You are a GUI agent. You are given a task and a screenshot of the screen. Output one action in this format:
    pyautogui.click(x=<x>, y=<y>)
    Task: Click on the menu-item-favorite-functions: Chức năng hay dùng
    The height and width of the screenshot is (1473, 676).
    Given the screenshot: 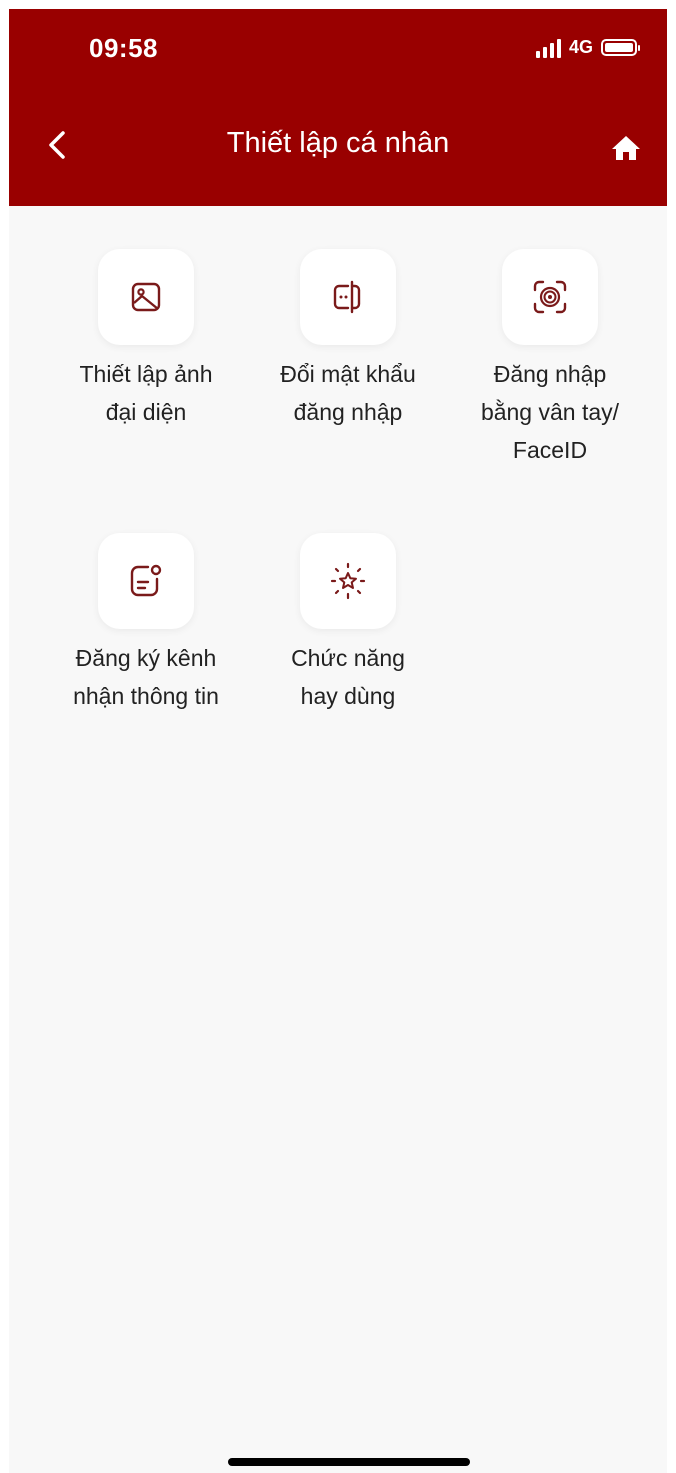 What is the action you would take?
    pyautogui.click(x=348, y=624)
    